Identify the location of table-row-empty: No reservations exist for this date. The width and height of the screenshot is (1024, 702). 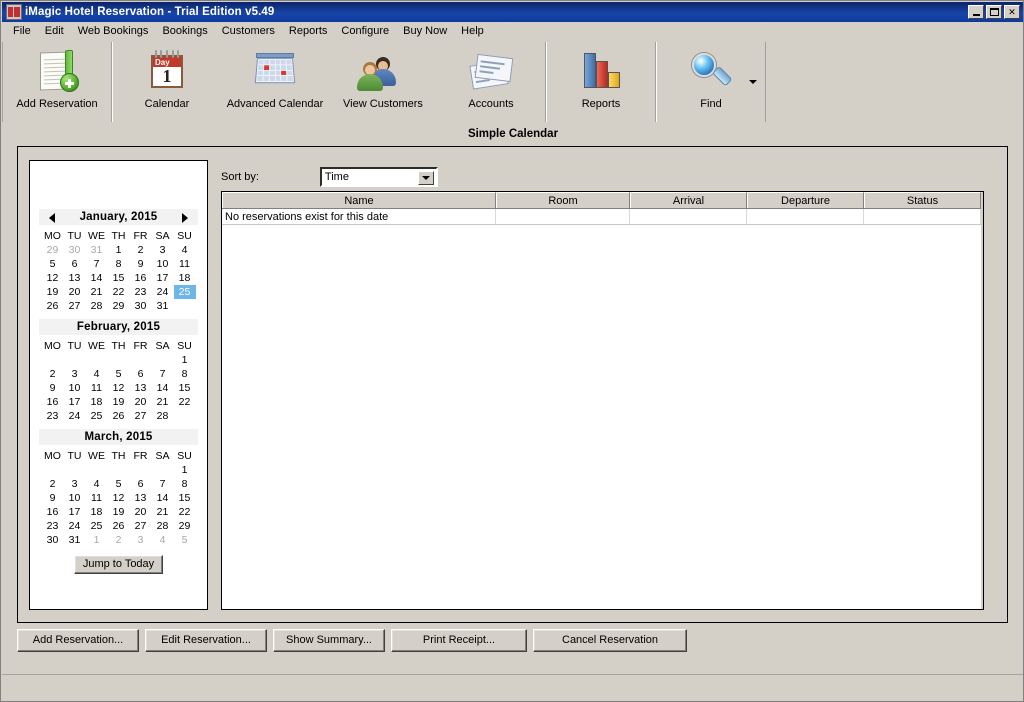
(602, 217).